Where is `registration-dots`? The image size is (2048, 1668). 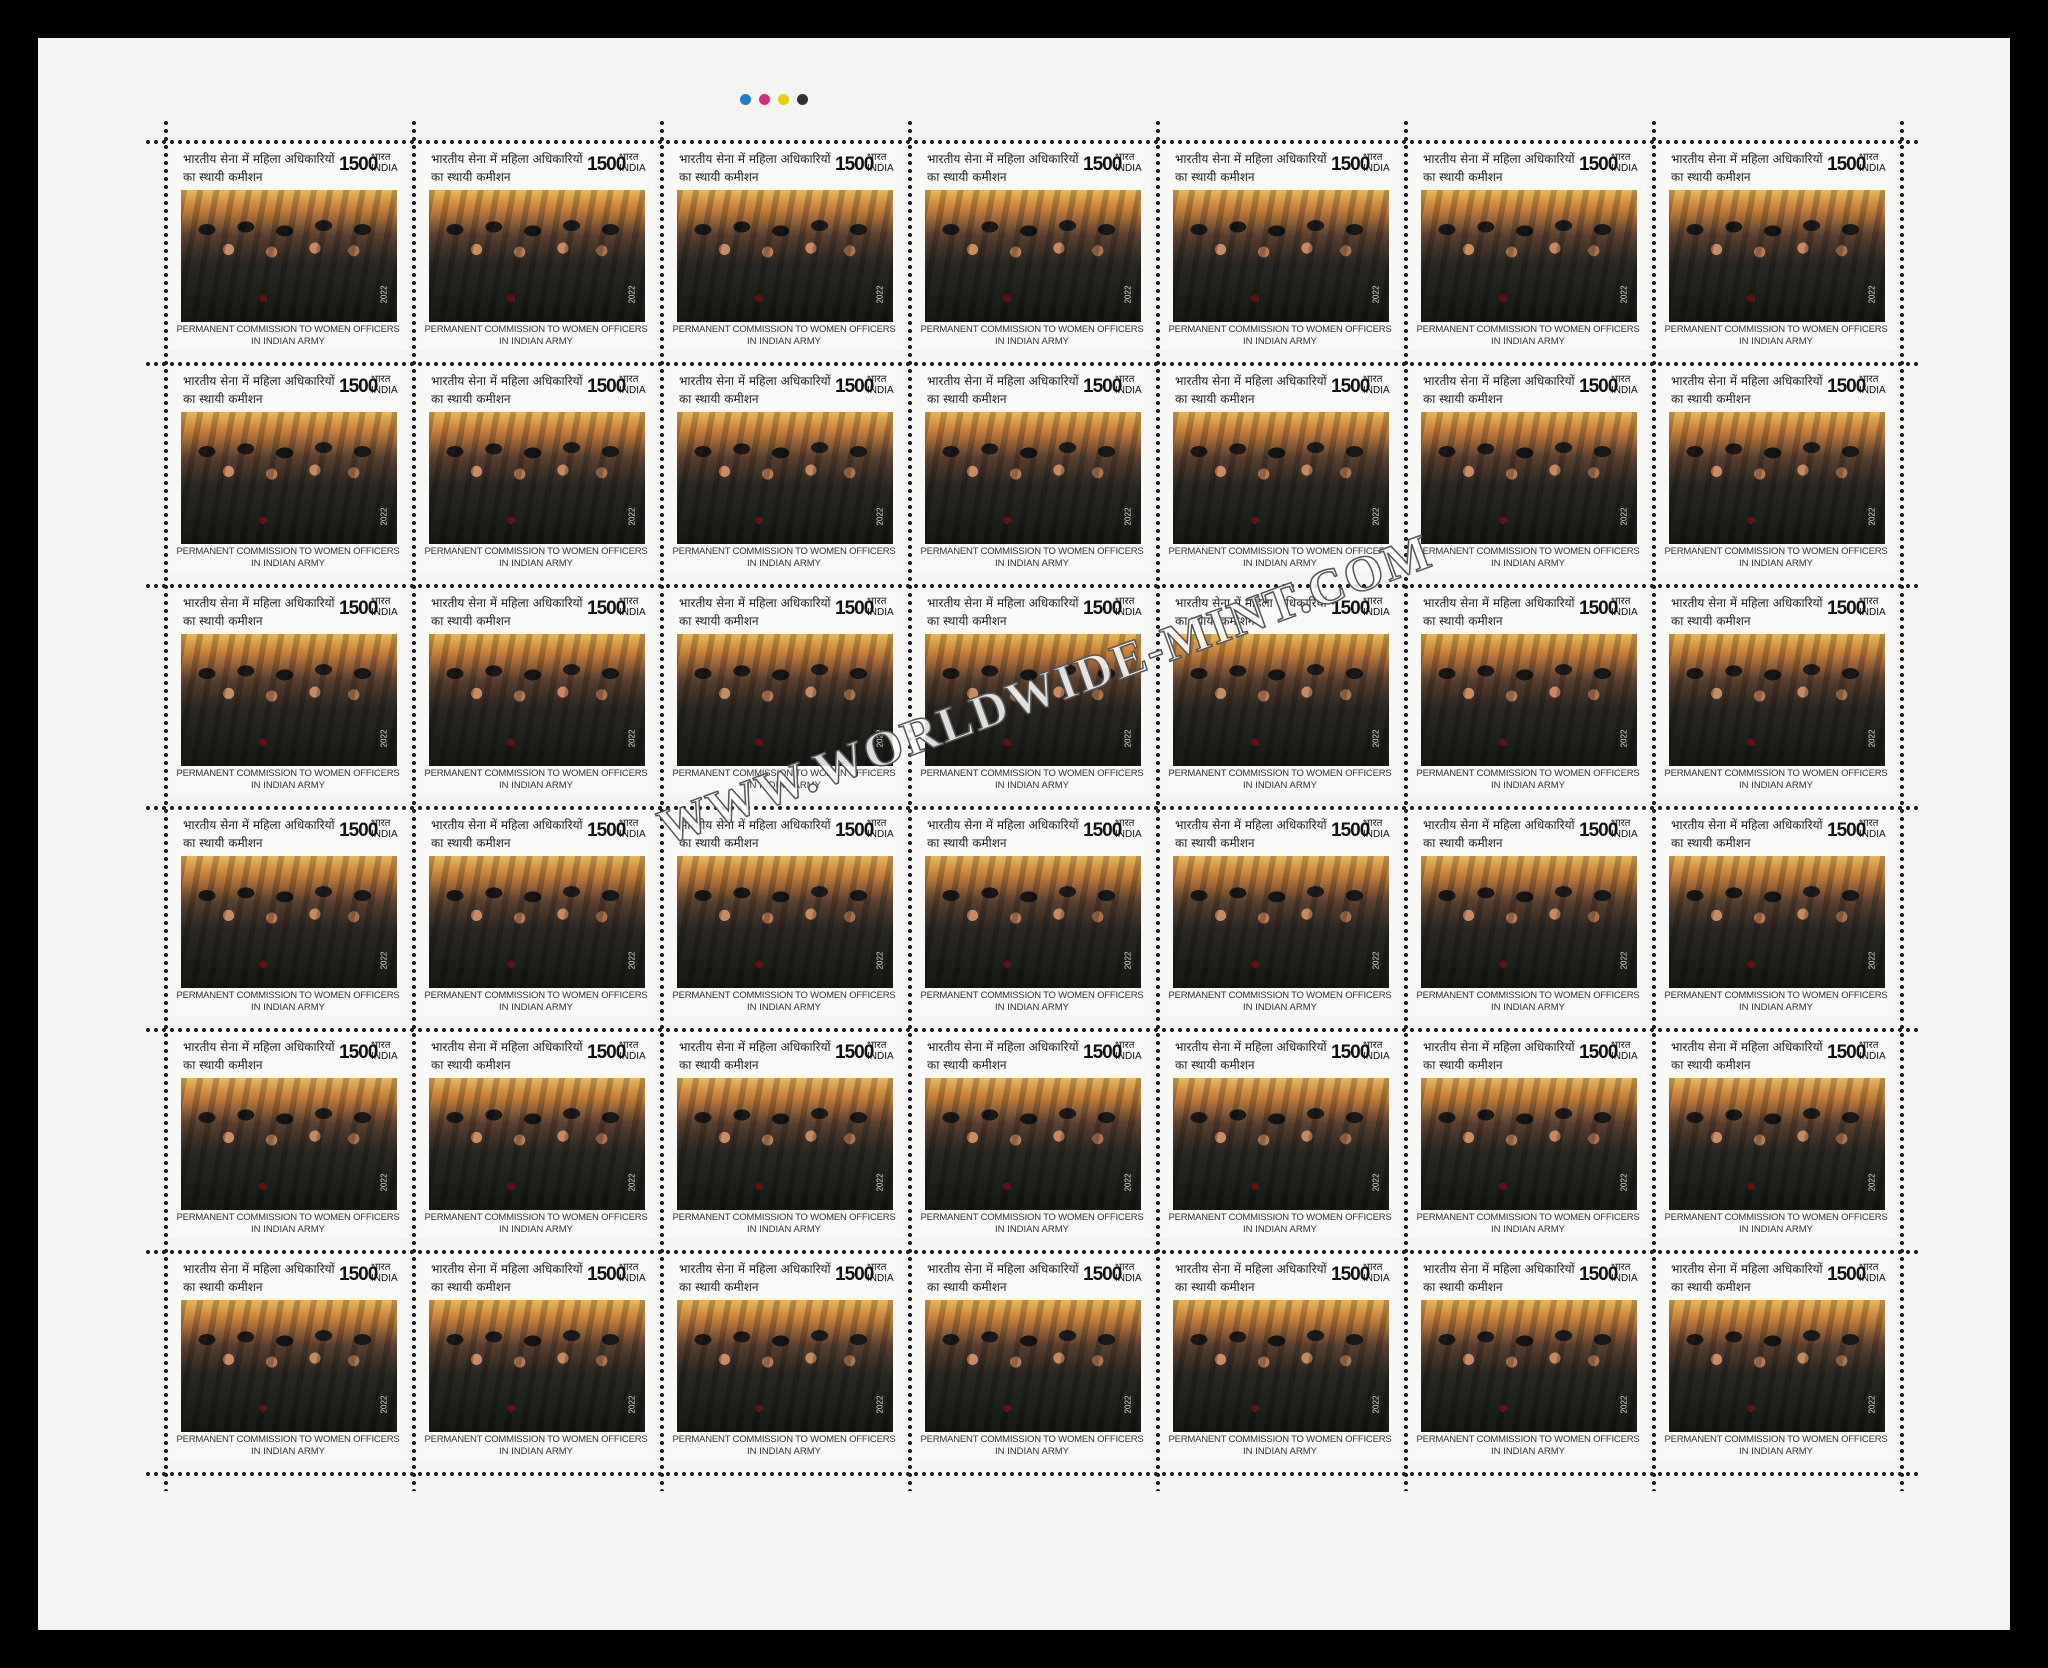 registration-dots is located at coordinates (774, 99).